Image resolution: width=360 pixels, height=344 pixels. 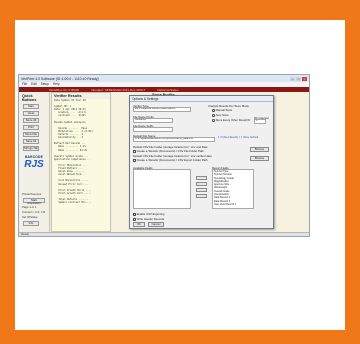 What do you see at coordinates (156, 224) in the screenshot?
I see `cancel-button: Cancel` at bounding box center [156, 224].